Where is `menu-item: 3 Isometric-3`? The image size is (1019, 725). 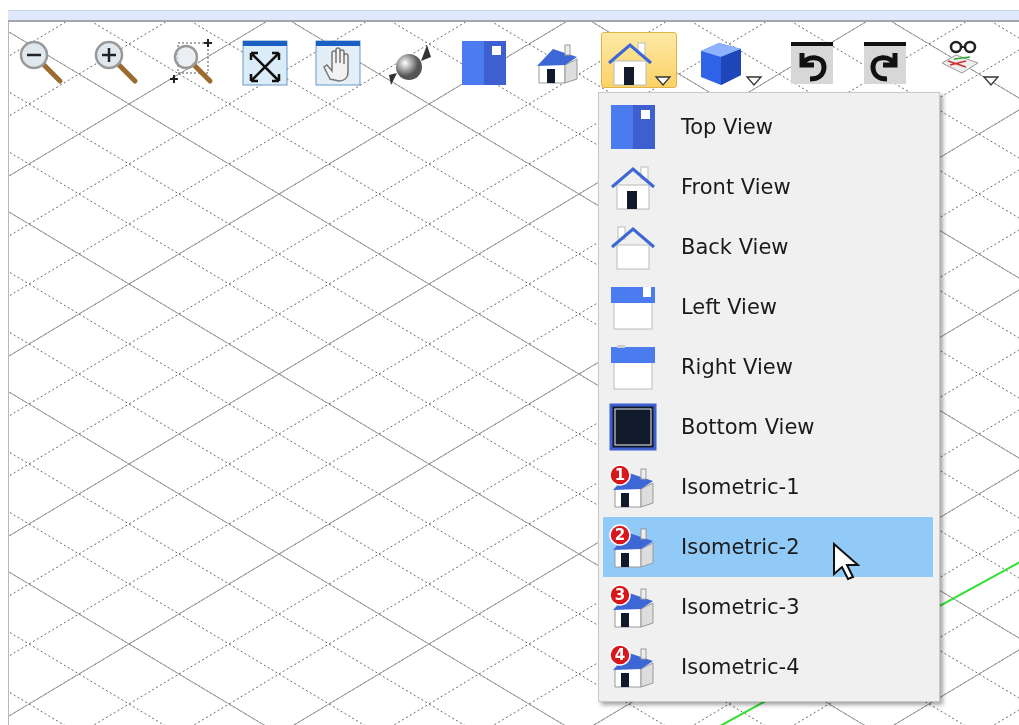 menu-item: 3 Isometric-3 is located at coordinates (768, 607).